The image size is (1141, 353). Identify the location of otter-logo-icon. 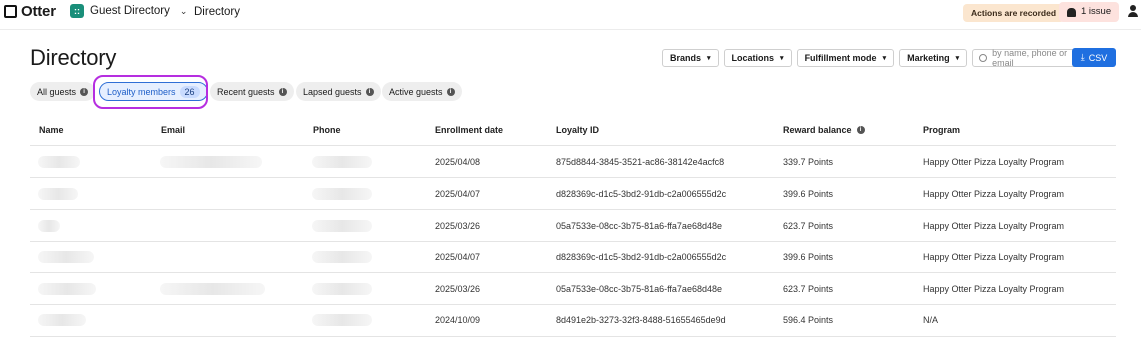
(10, 11).